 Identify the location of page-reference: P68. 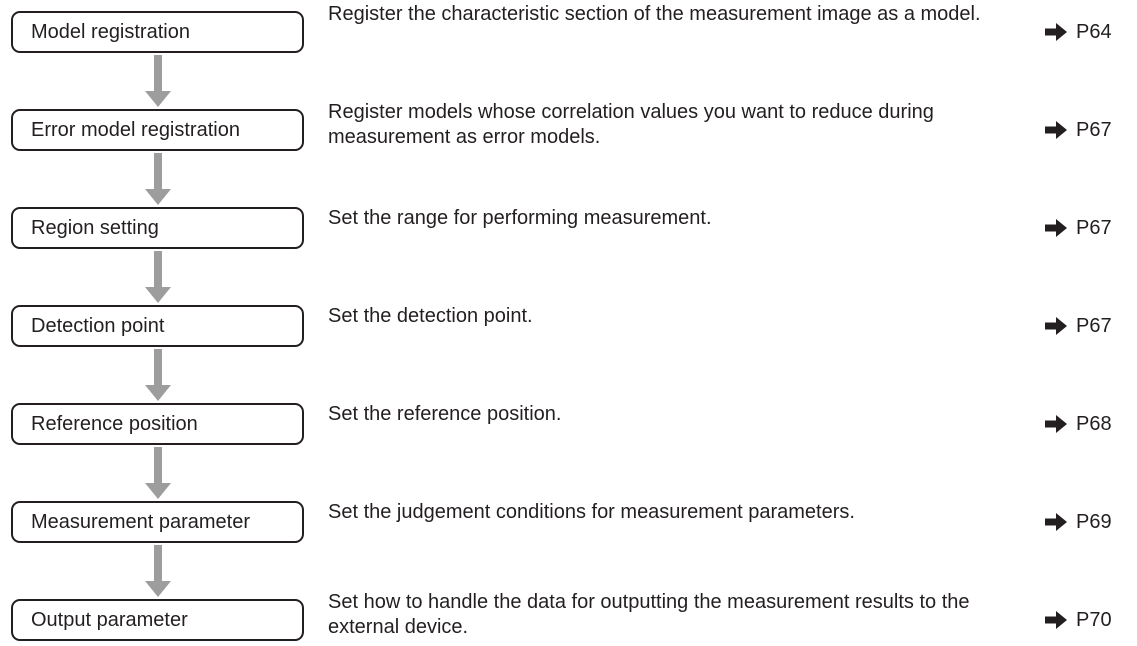
(1078, 424).